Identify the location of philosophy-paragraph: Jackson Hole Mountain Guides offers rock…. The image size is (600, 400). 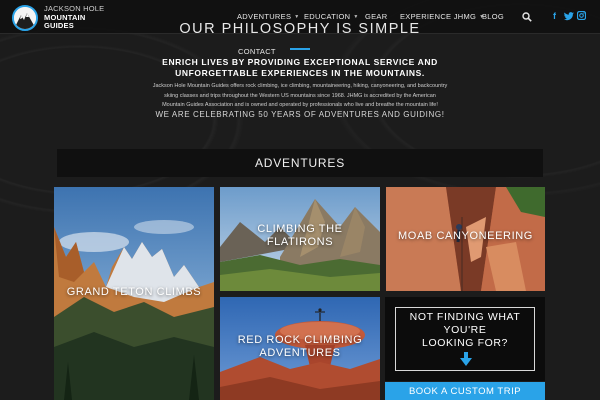
(300, 96).